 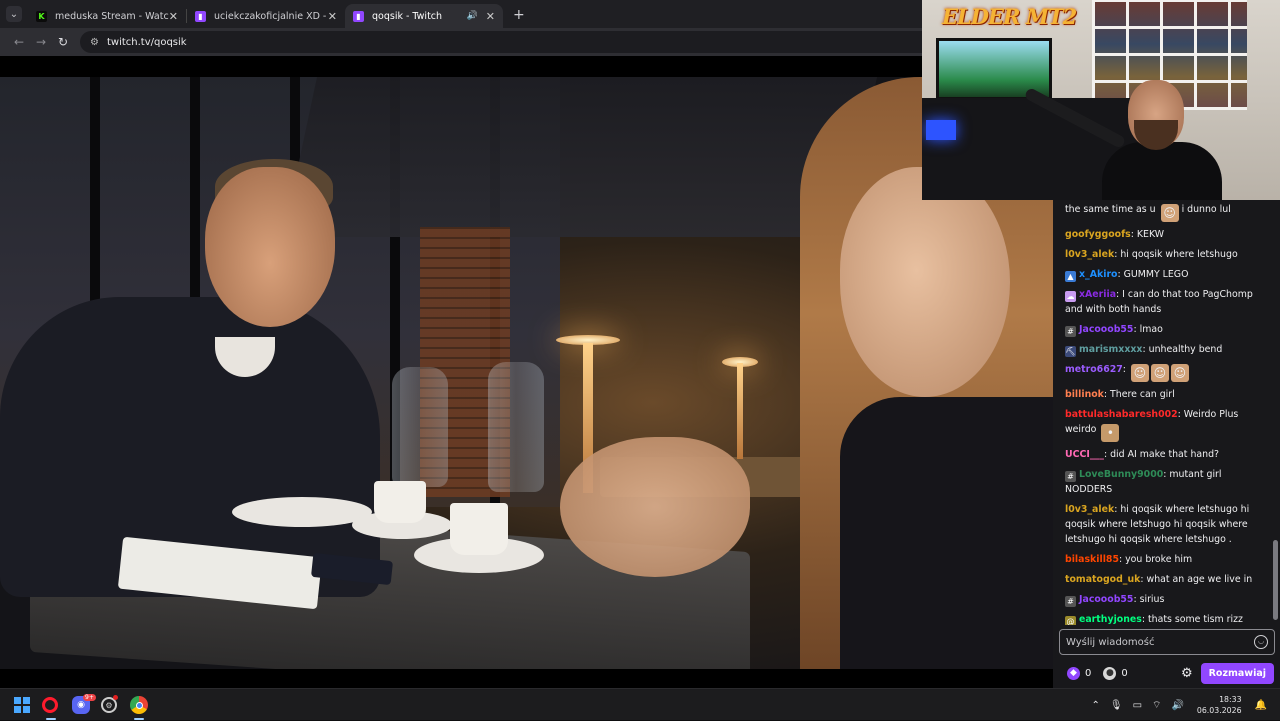 I want to click on chat-message: # Jacooob55: lmao, so click(x=1166, y=329).